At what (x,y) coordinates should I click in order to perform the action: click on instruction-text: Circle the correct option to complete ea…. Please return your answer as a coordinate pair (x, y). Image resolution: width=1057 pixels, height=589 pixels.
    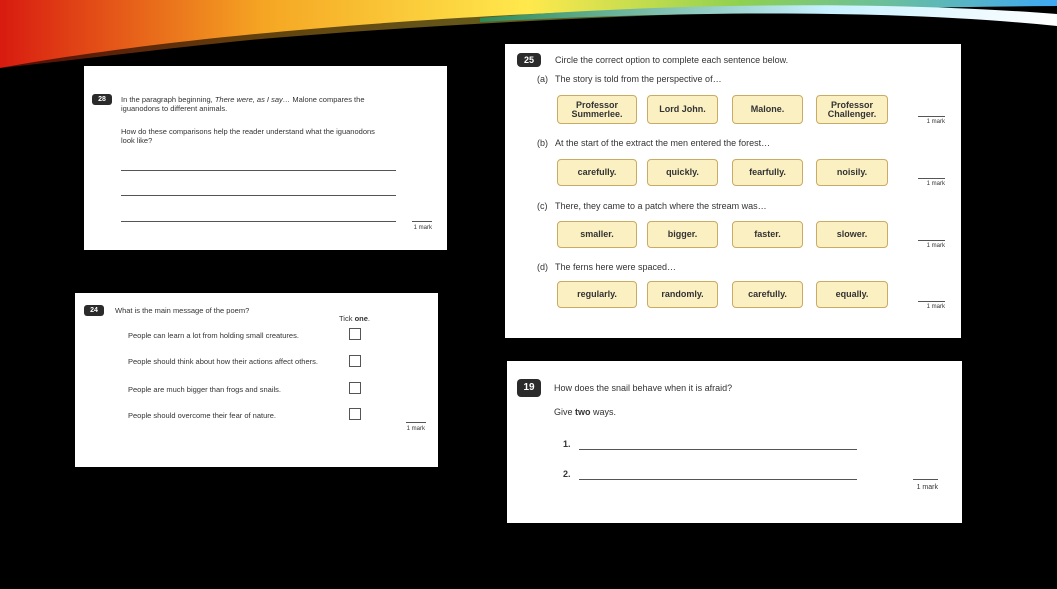
    Looking at the image, I should click on (672, 60).